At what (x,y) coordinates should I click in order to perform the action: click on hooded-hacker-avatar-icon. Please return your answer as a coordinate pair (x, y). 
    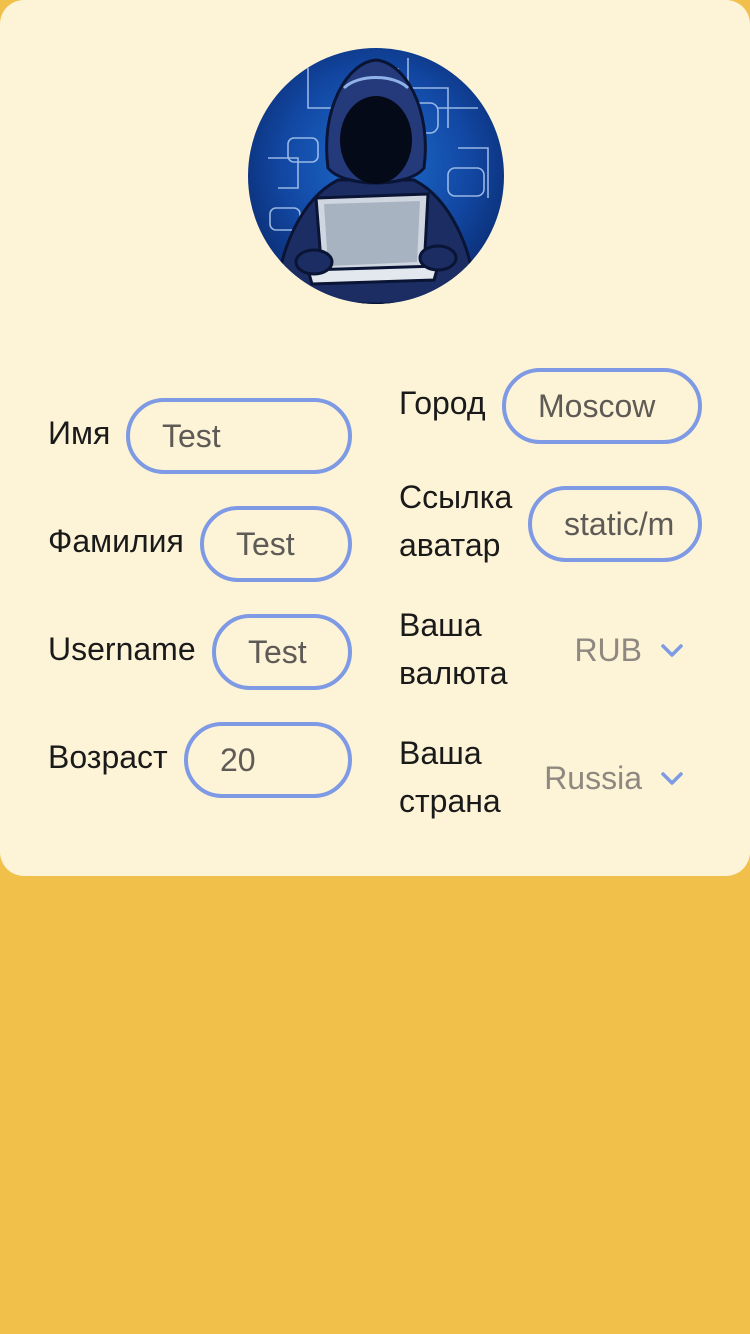
    Looking at the image, I should click on (376, 176).